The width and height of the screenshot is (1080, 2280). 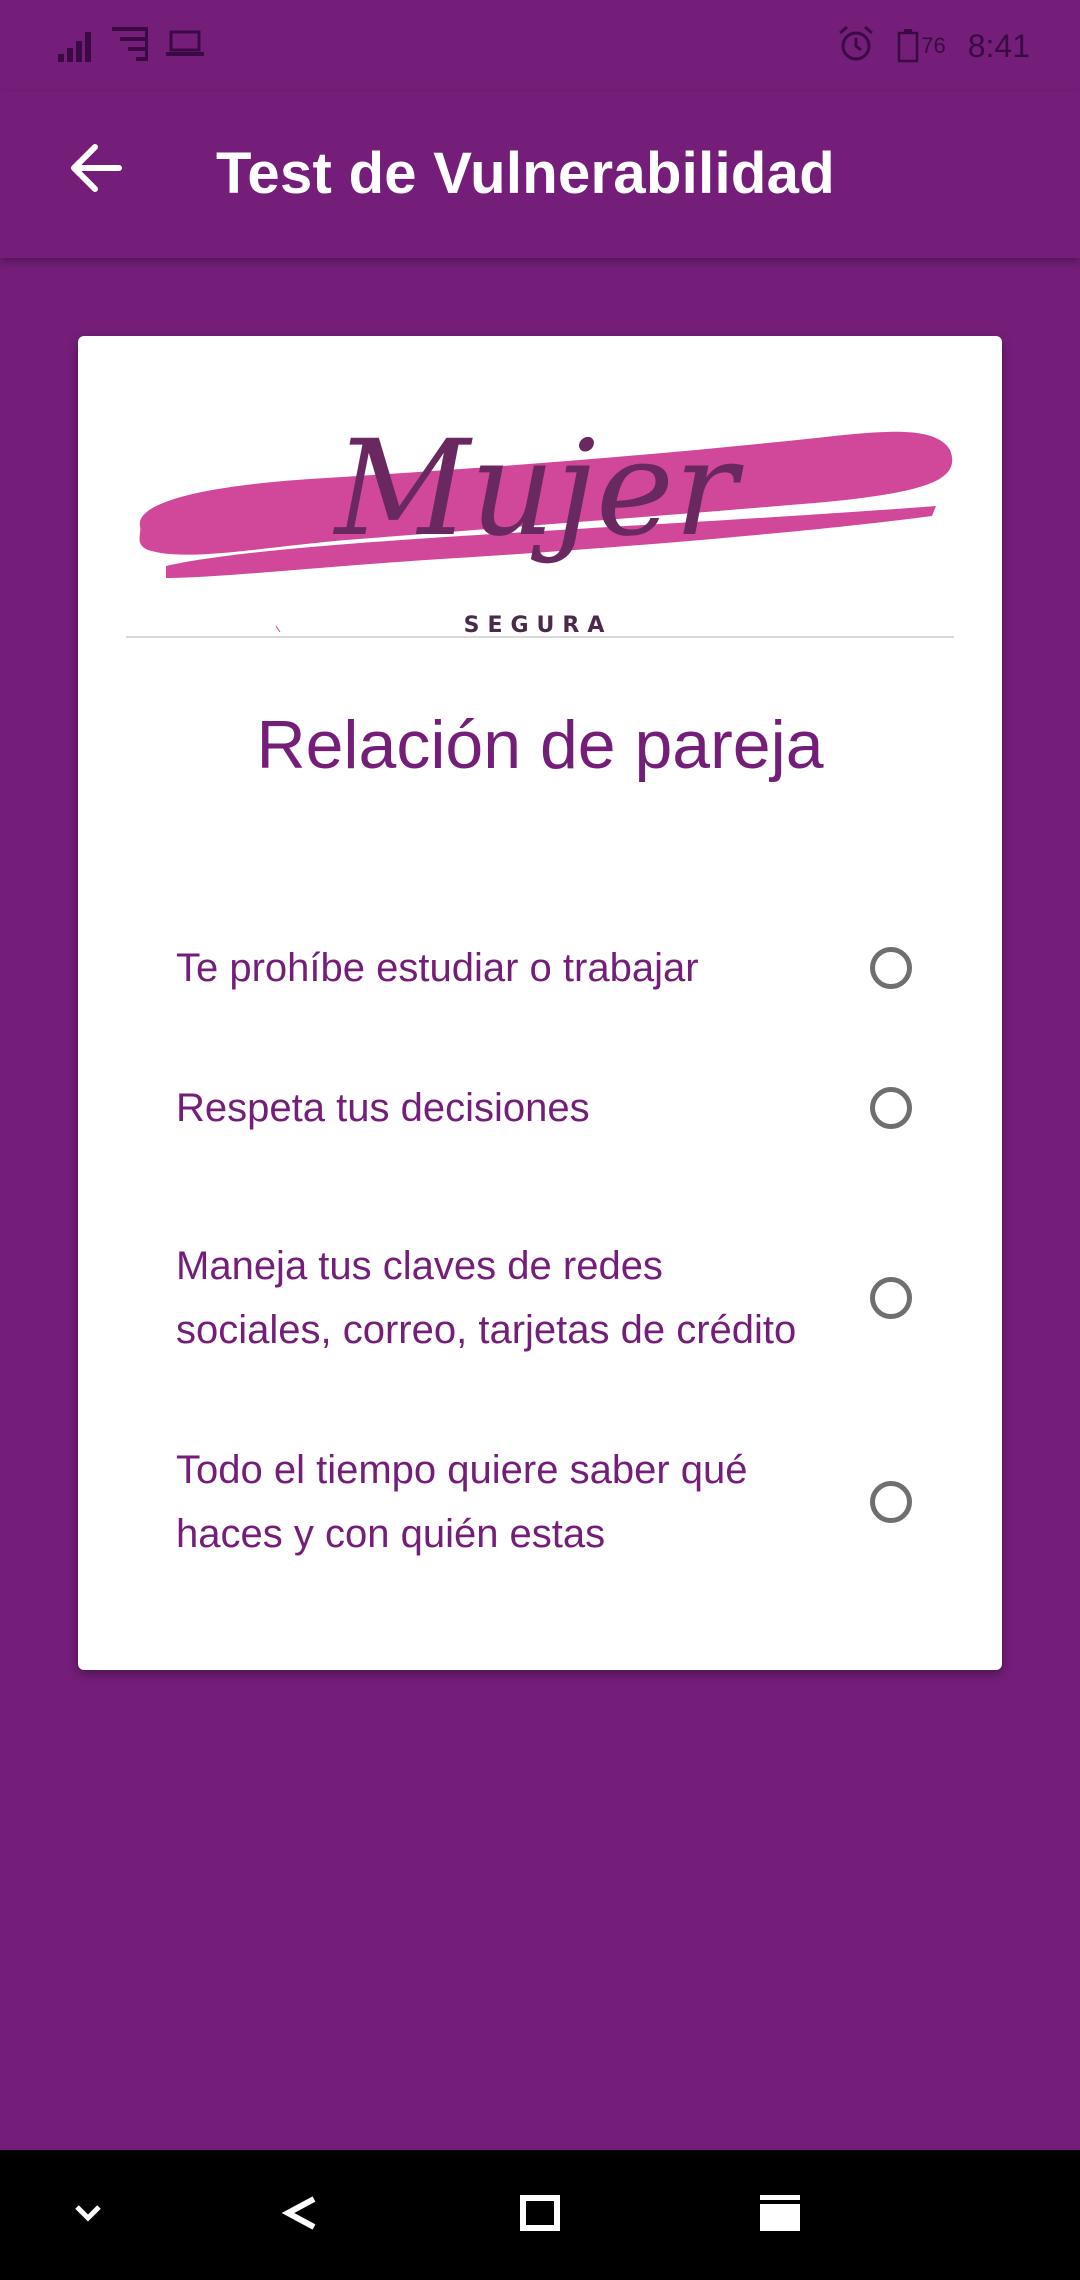 I want to click on status-bar: 76 8:41, so click(x=540, y=46).